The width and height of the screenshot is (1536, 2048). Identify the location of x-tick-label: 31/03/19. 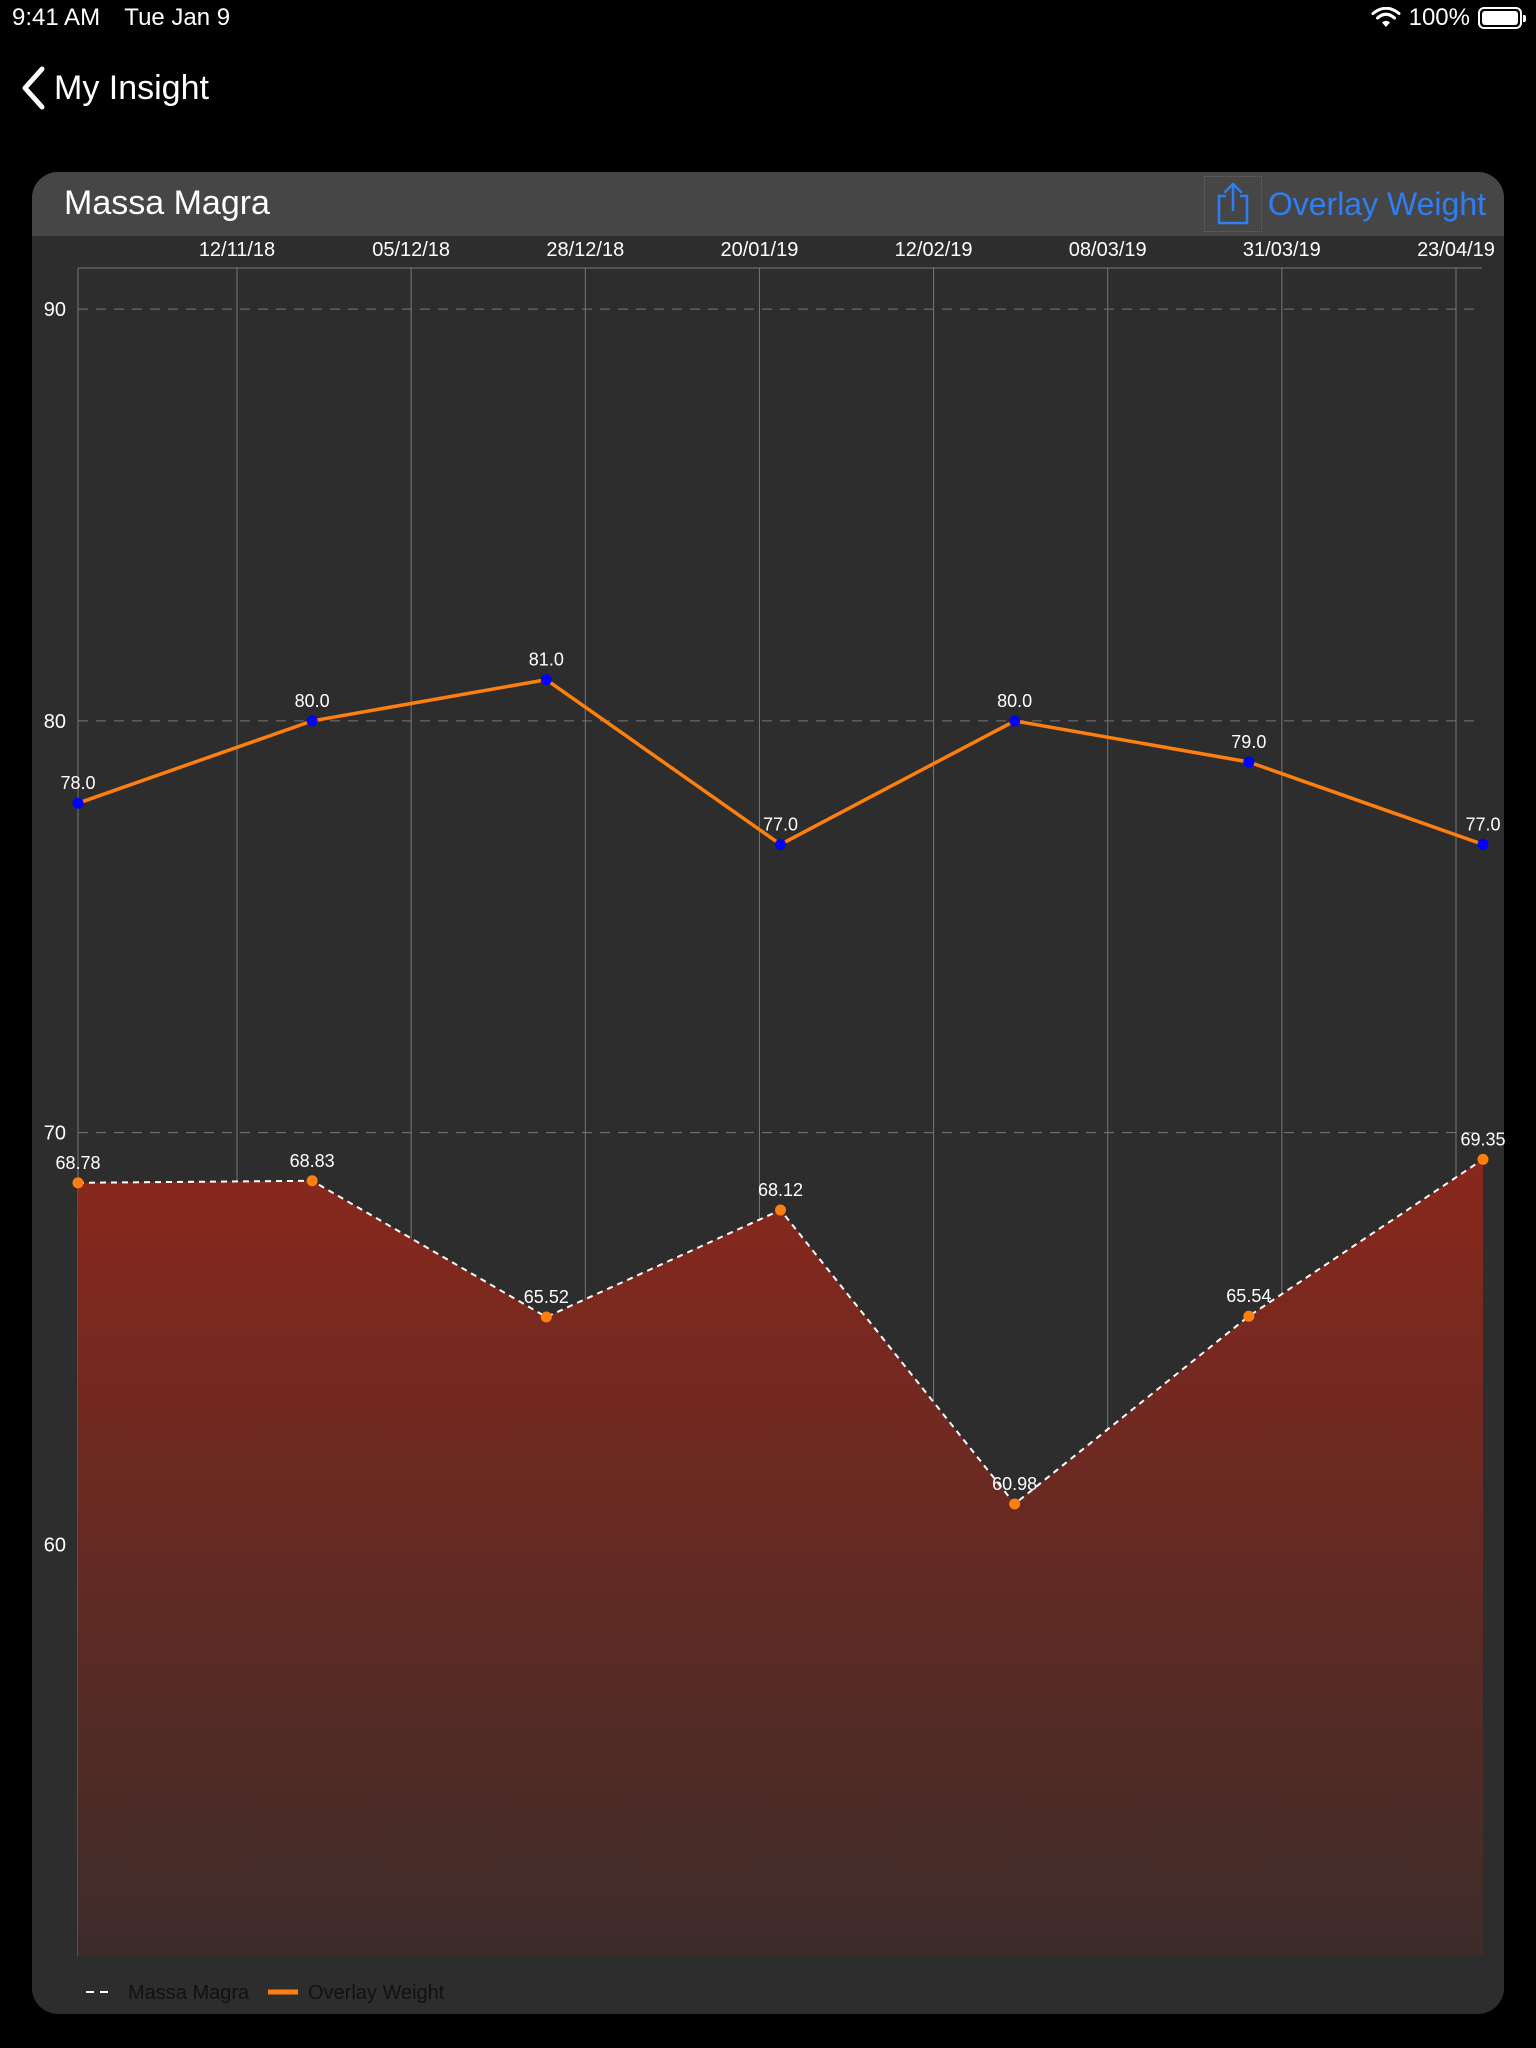
(1282, 250).